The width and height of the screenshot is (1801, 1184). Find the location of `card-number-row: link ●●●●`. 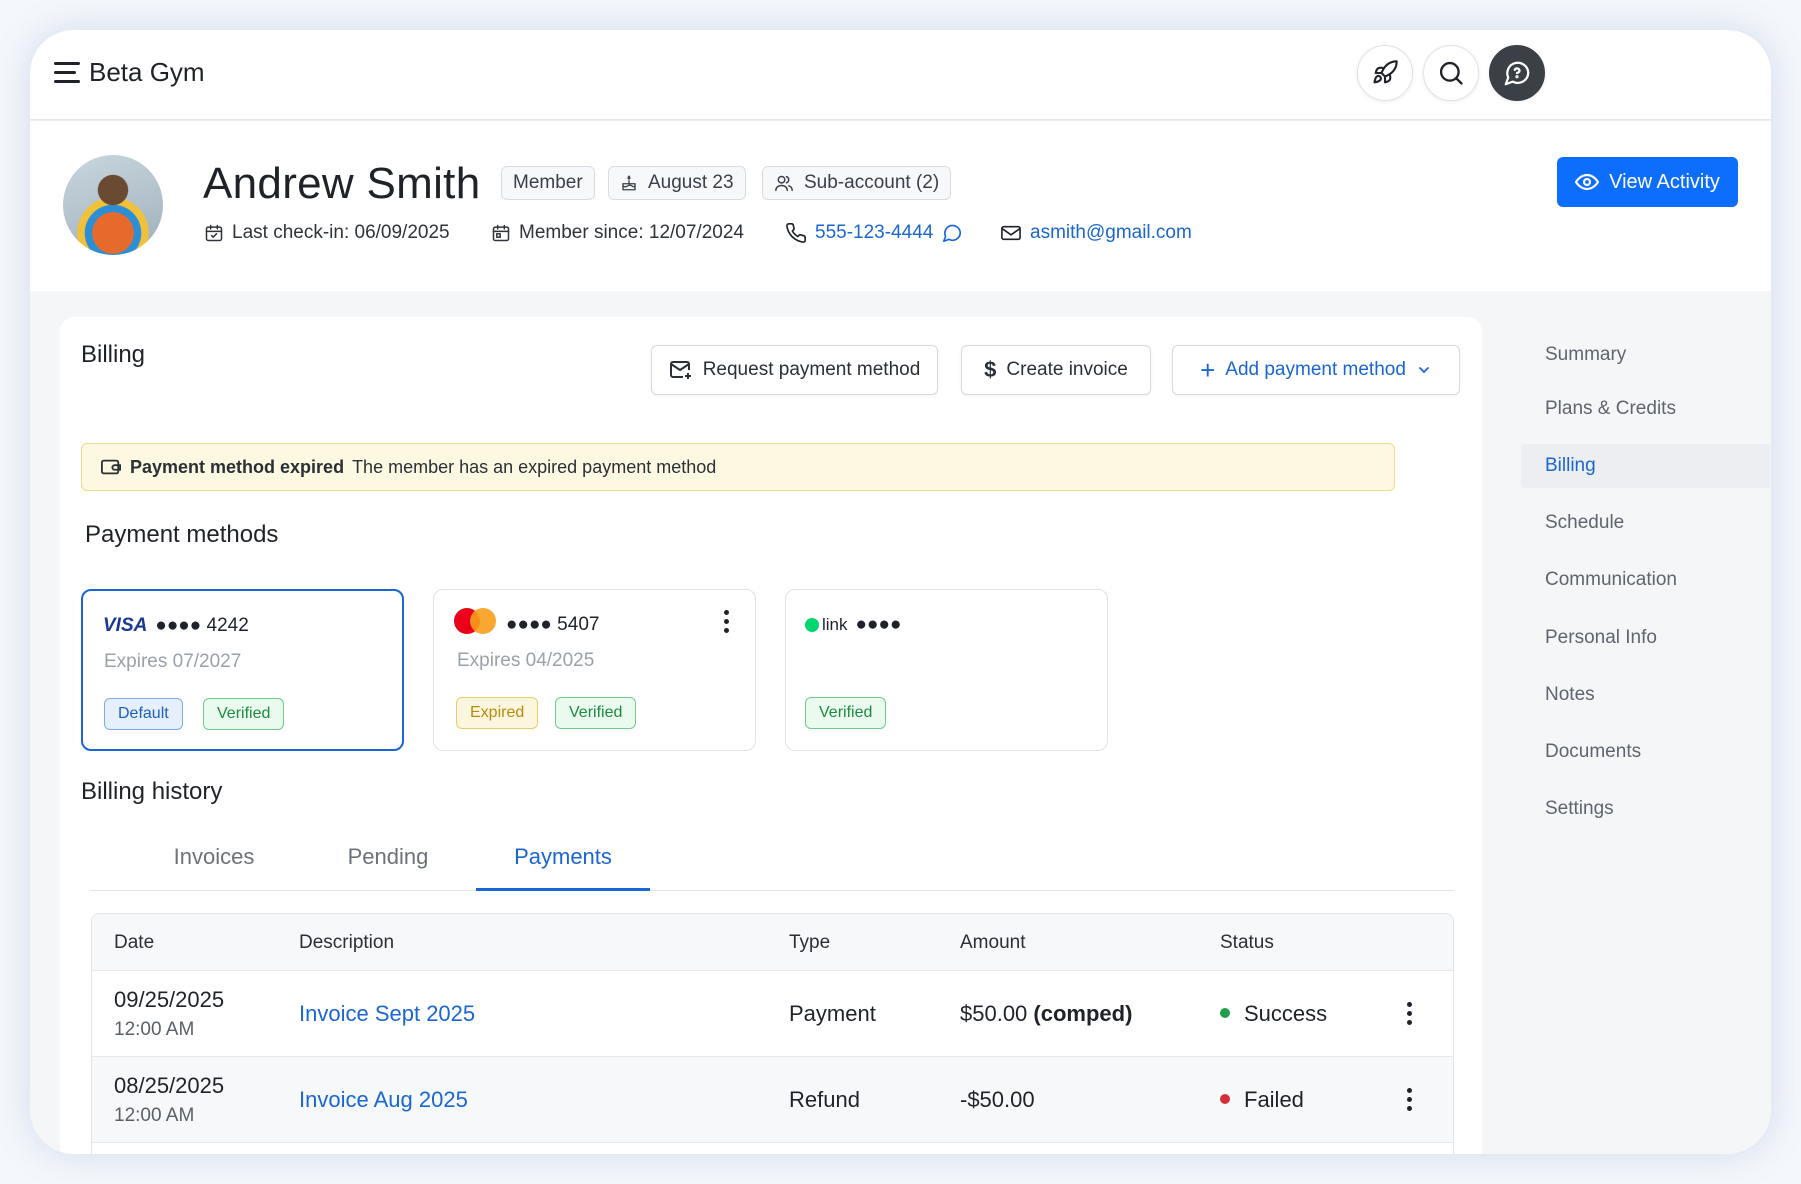

card-number-row: link ●●●● is located at coordinates (853, 625).